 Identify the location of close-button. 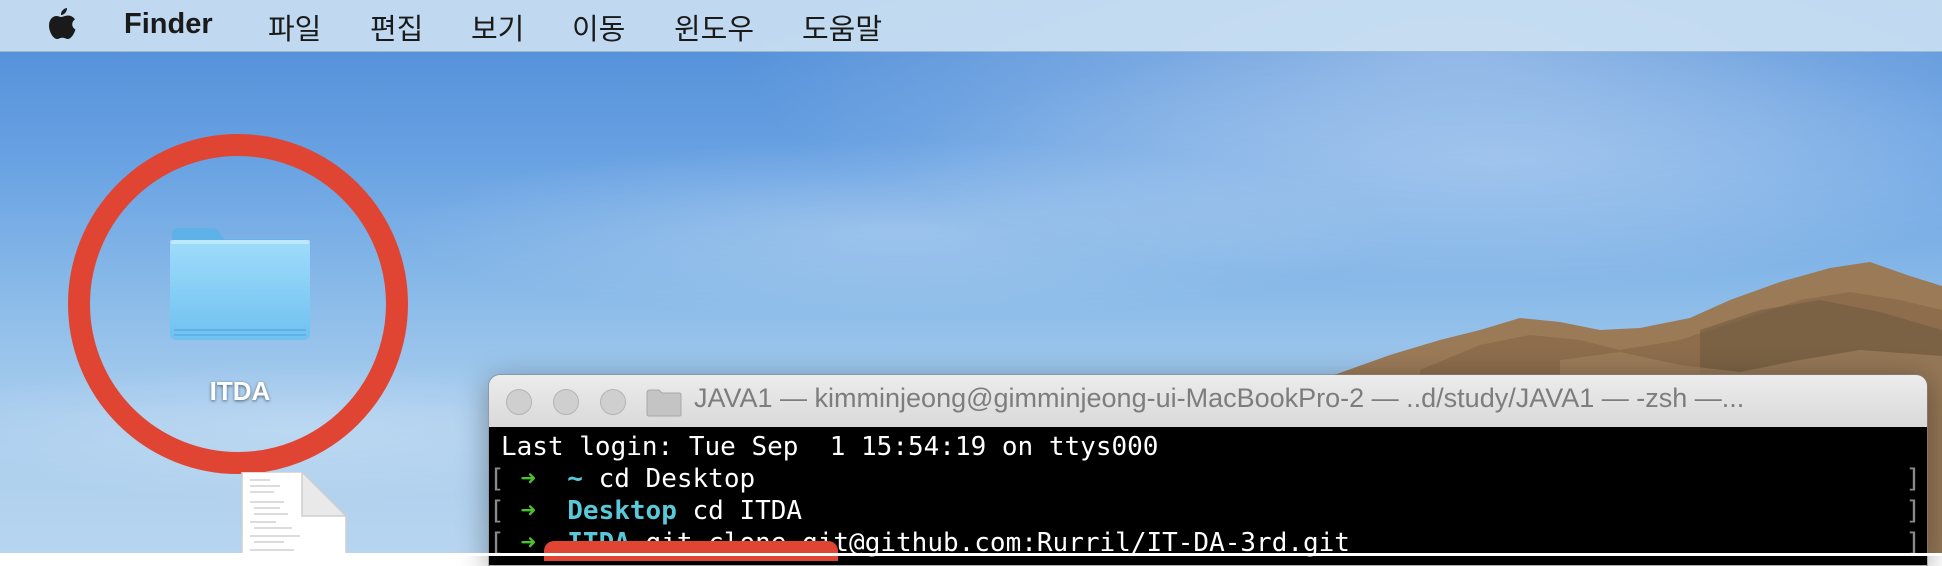
(519, 402).